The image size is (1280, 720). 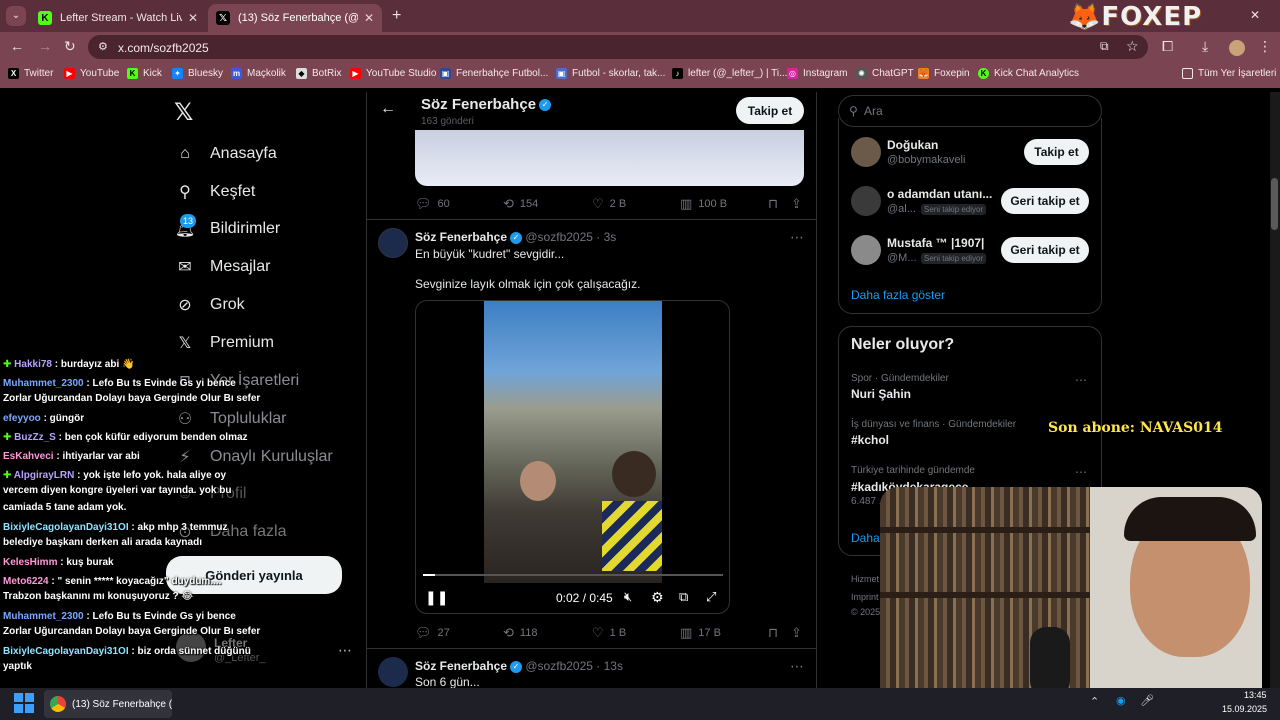 I want to click on bookmark-foxepin: 🦊 Foxepin, so click(x=944, y=73).